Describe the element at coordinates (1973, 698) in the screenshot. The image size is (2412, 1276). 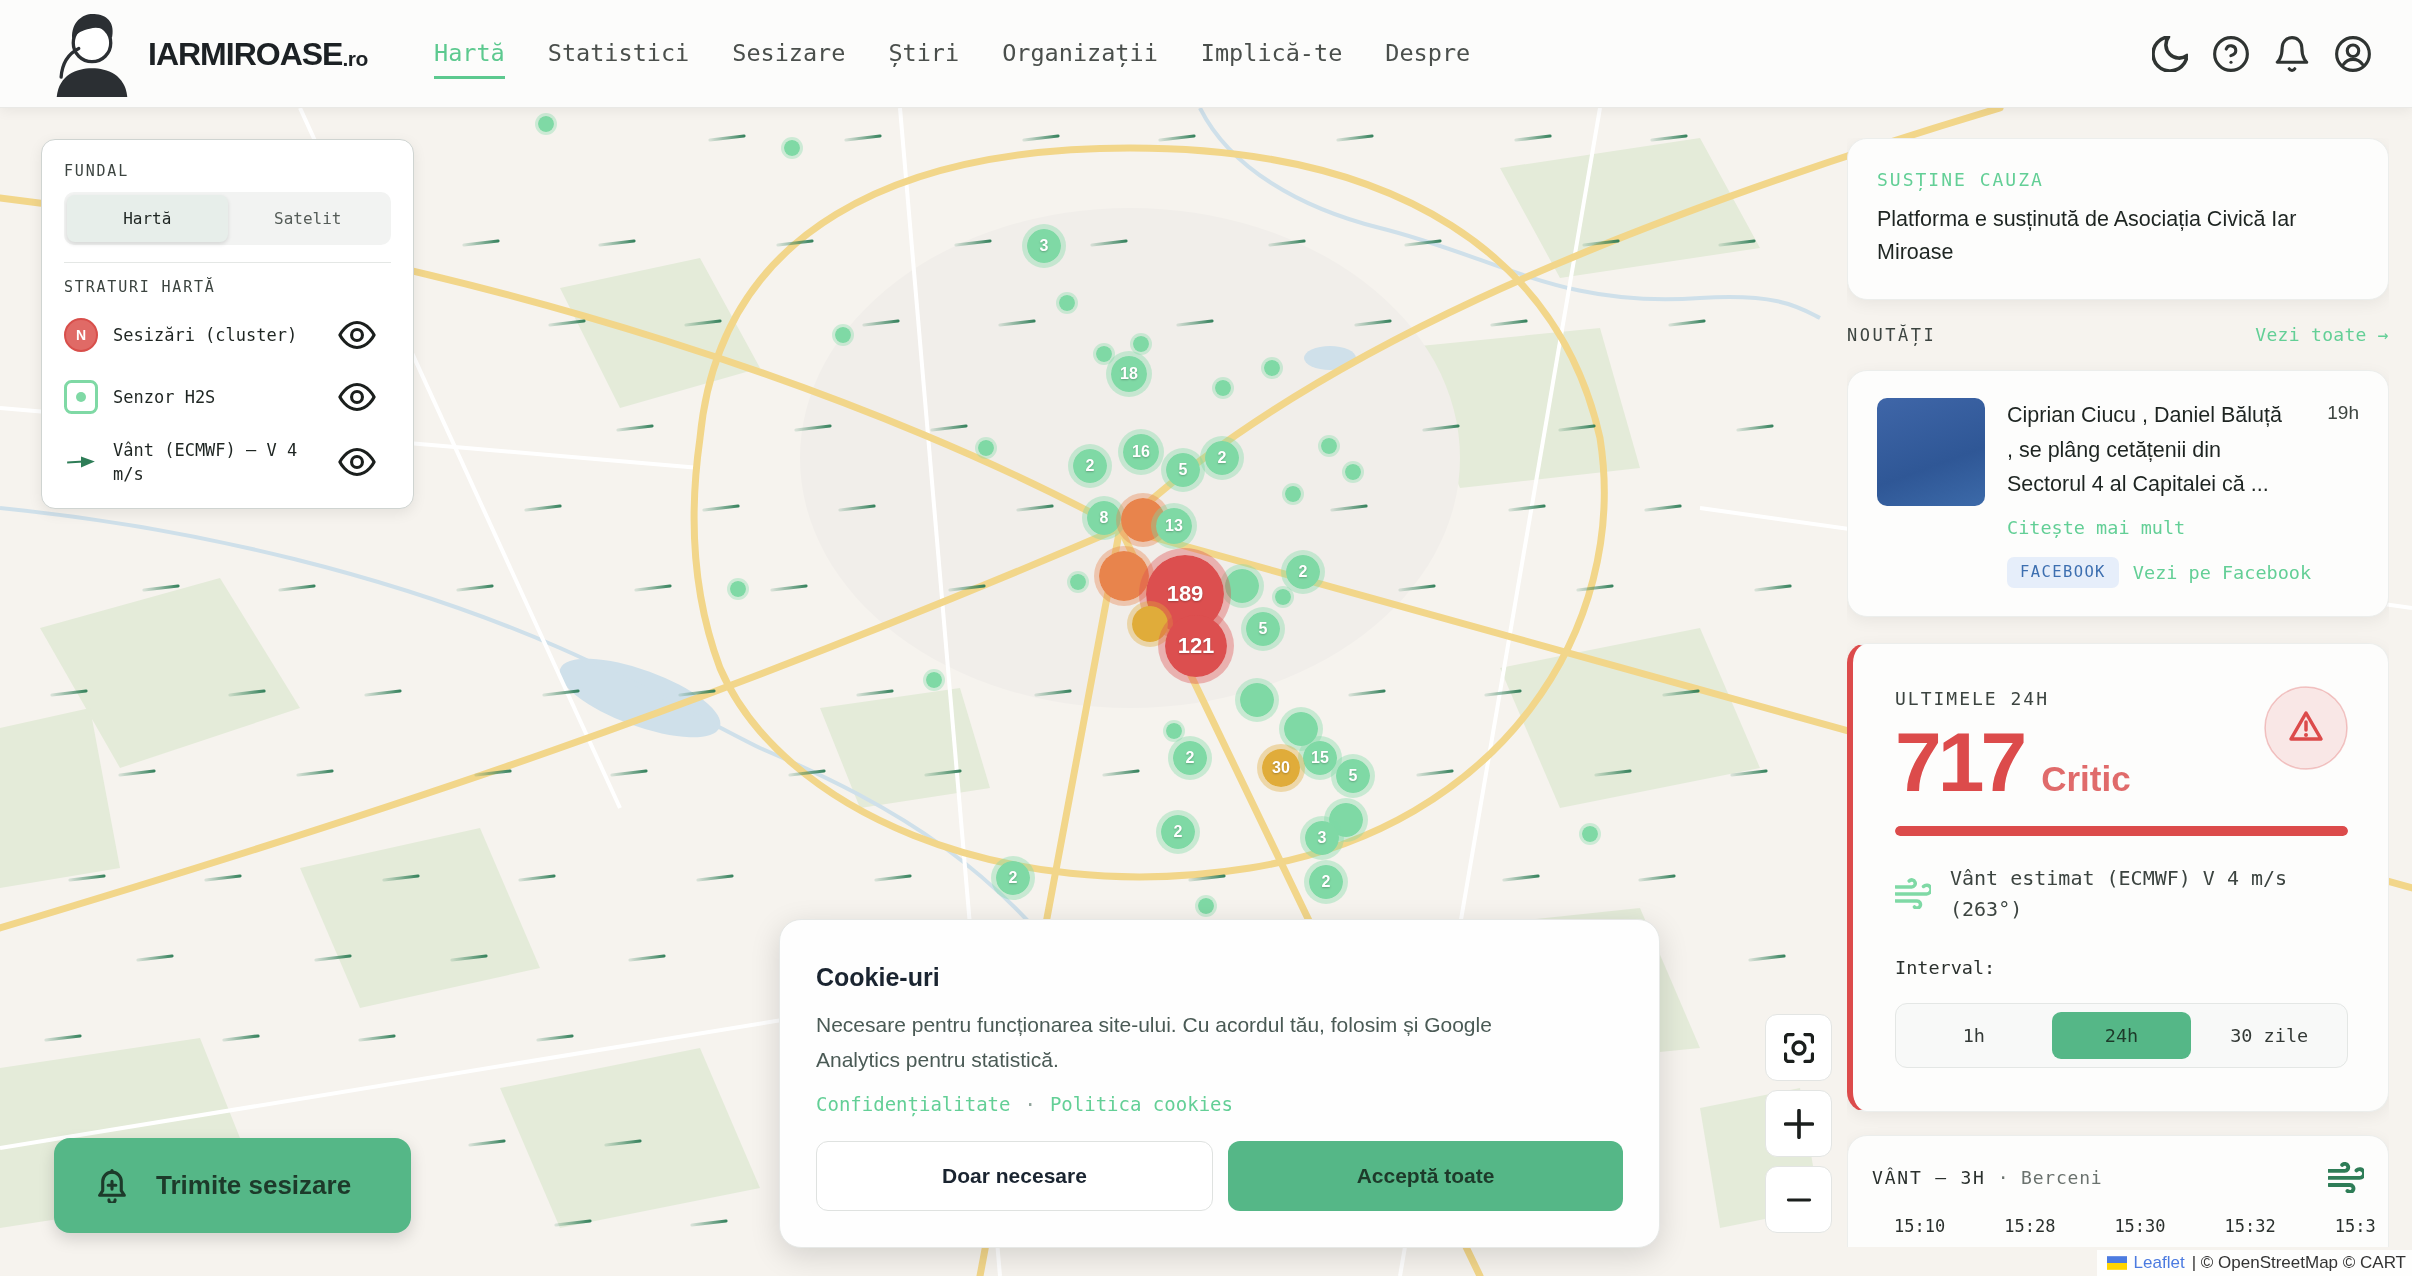
I see `card-title: ULTIMELE 24H` at that location.